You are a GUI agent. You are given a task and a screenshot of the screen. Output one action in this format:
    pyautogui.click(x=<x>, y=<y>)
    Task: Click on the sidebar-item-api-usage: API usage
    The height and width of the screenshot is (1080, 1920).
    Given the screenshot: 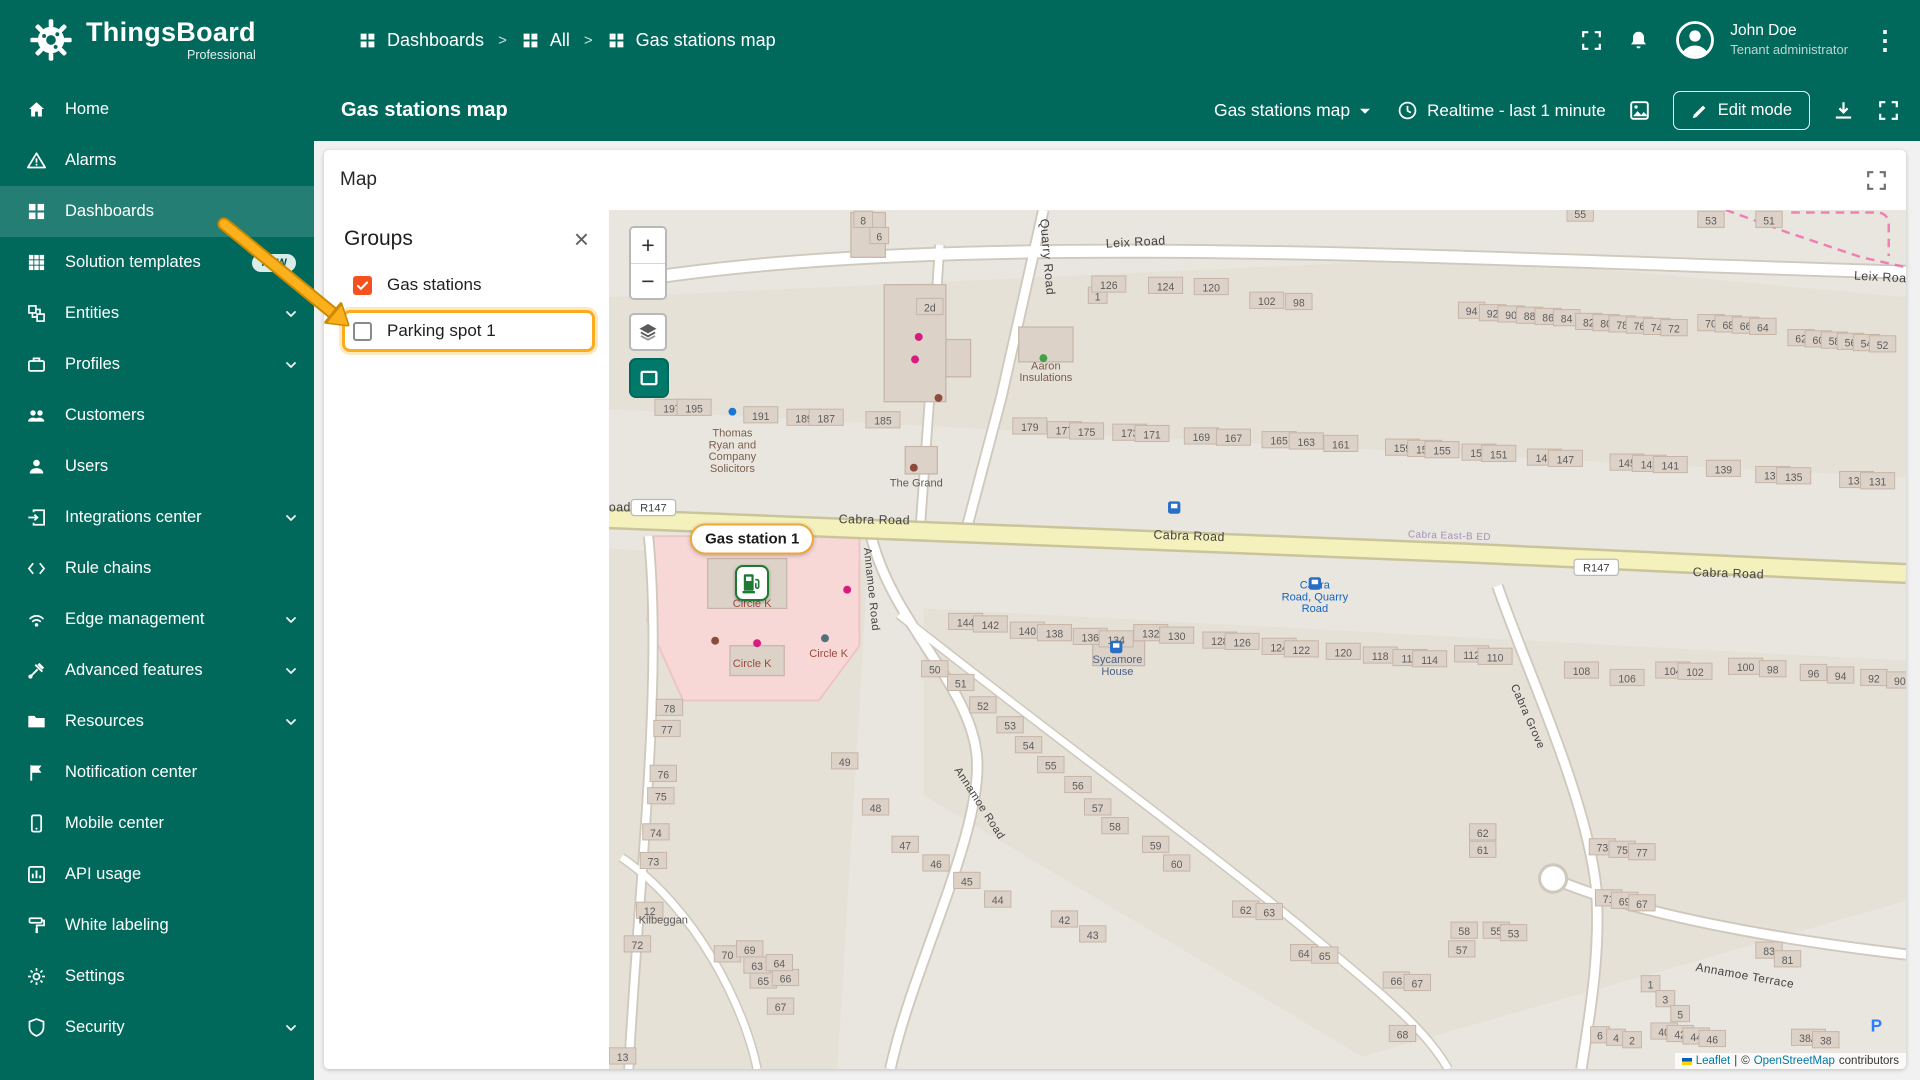 What is the action you would take?
    pyautogui.click(x=157, y=874)
    